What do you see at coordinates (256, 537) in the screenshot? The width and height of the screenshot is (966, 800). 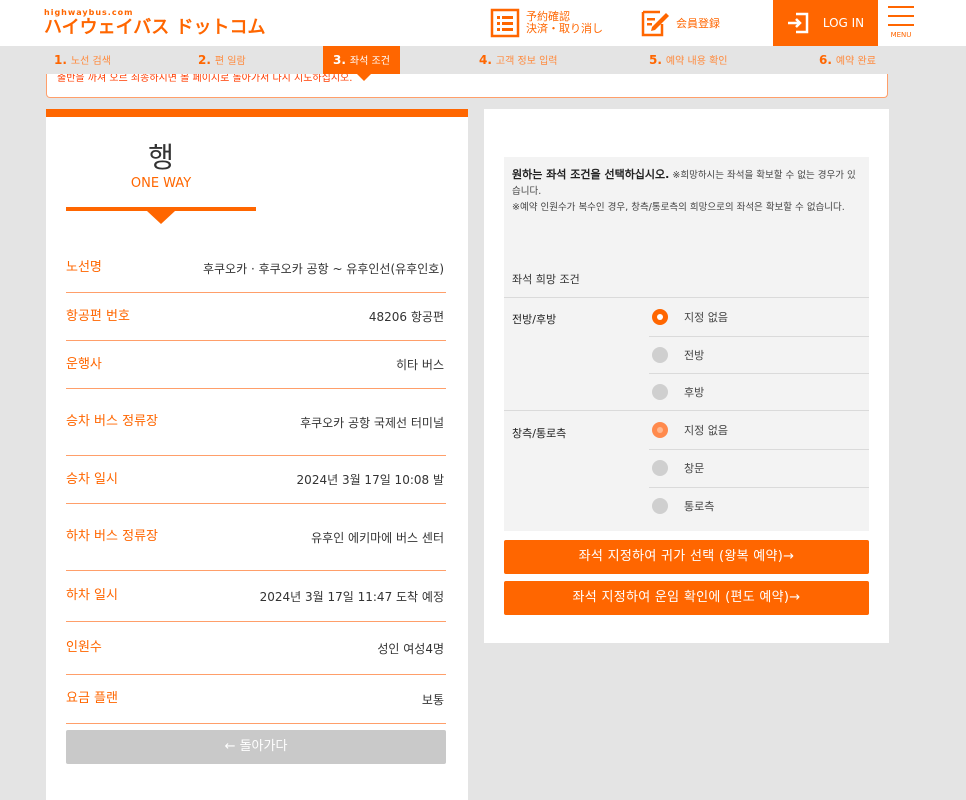 I see `info-row-alighting-stop: 하차 버스 정류장 유후인 에키마에 버스 센터` at bounding box center [256, 537].